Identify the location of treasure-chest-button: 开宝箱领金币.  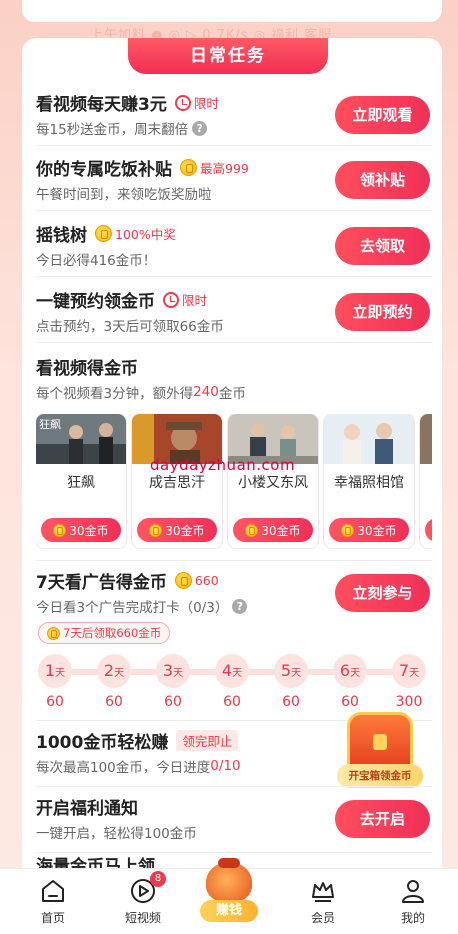
(380, 751).